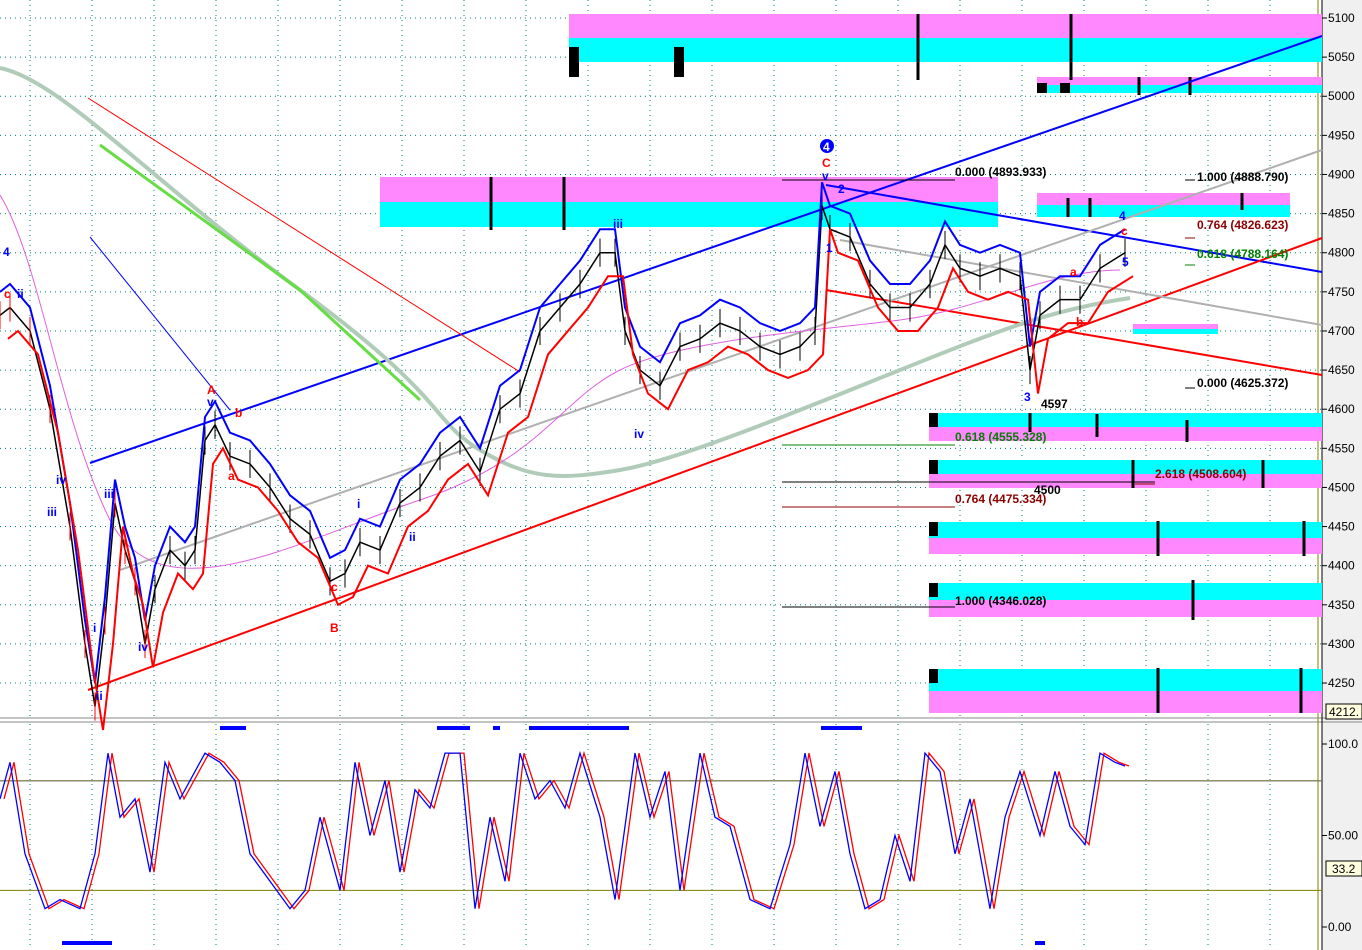 The width and height of the screenshot is (1362, 950). What do you see at coordinates (1341, 18) in the screenshot?
I see `price-tick-label: 5100` at bounding box center [1341, 18].